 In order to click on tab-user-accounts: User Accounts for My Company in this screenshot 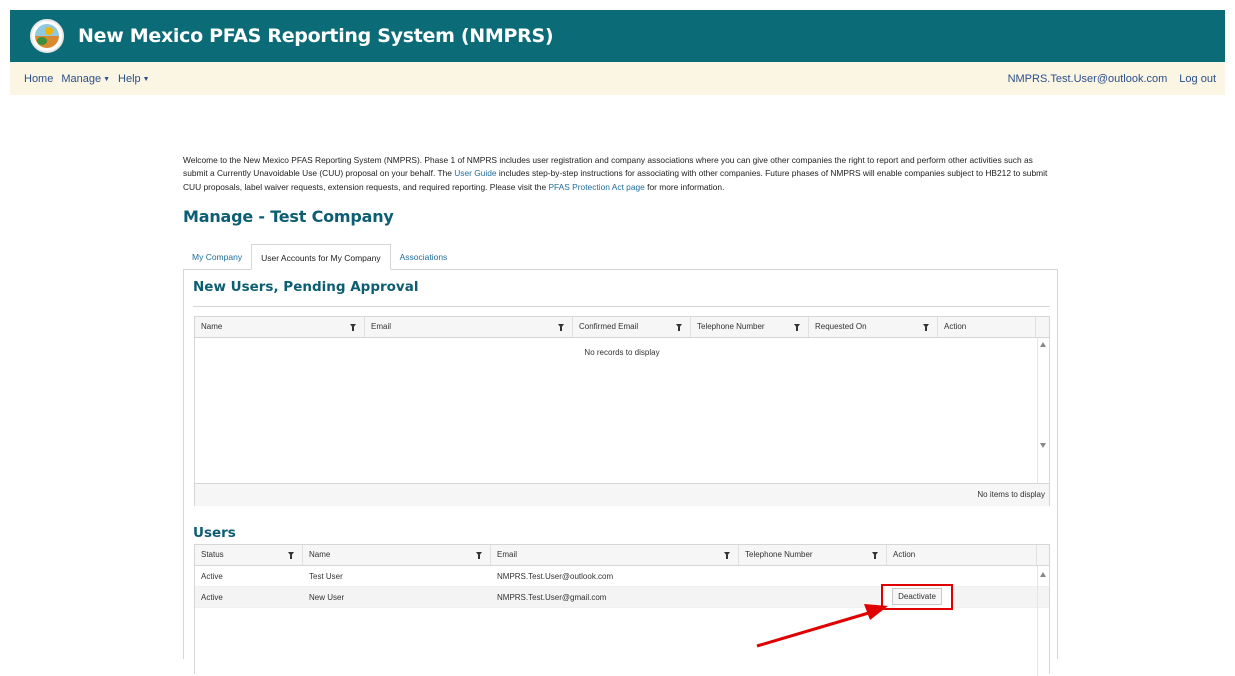, I will do `click(321, 257)`.